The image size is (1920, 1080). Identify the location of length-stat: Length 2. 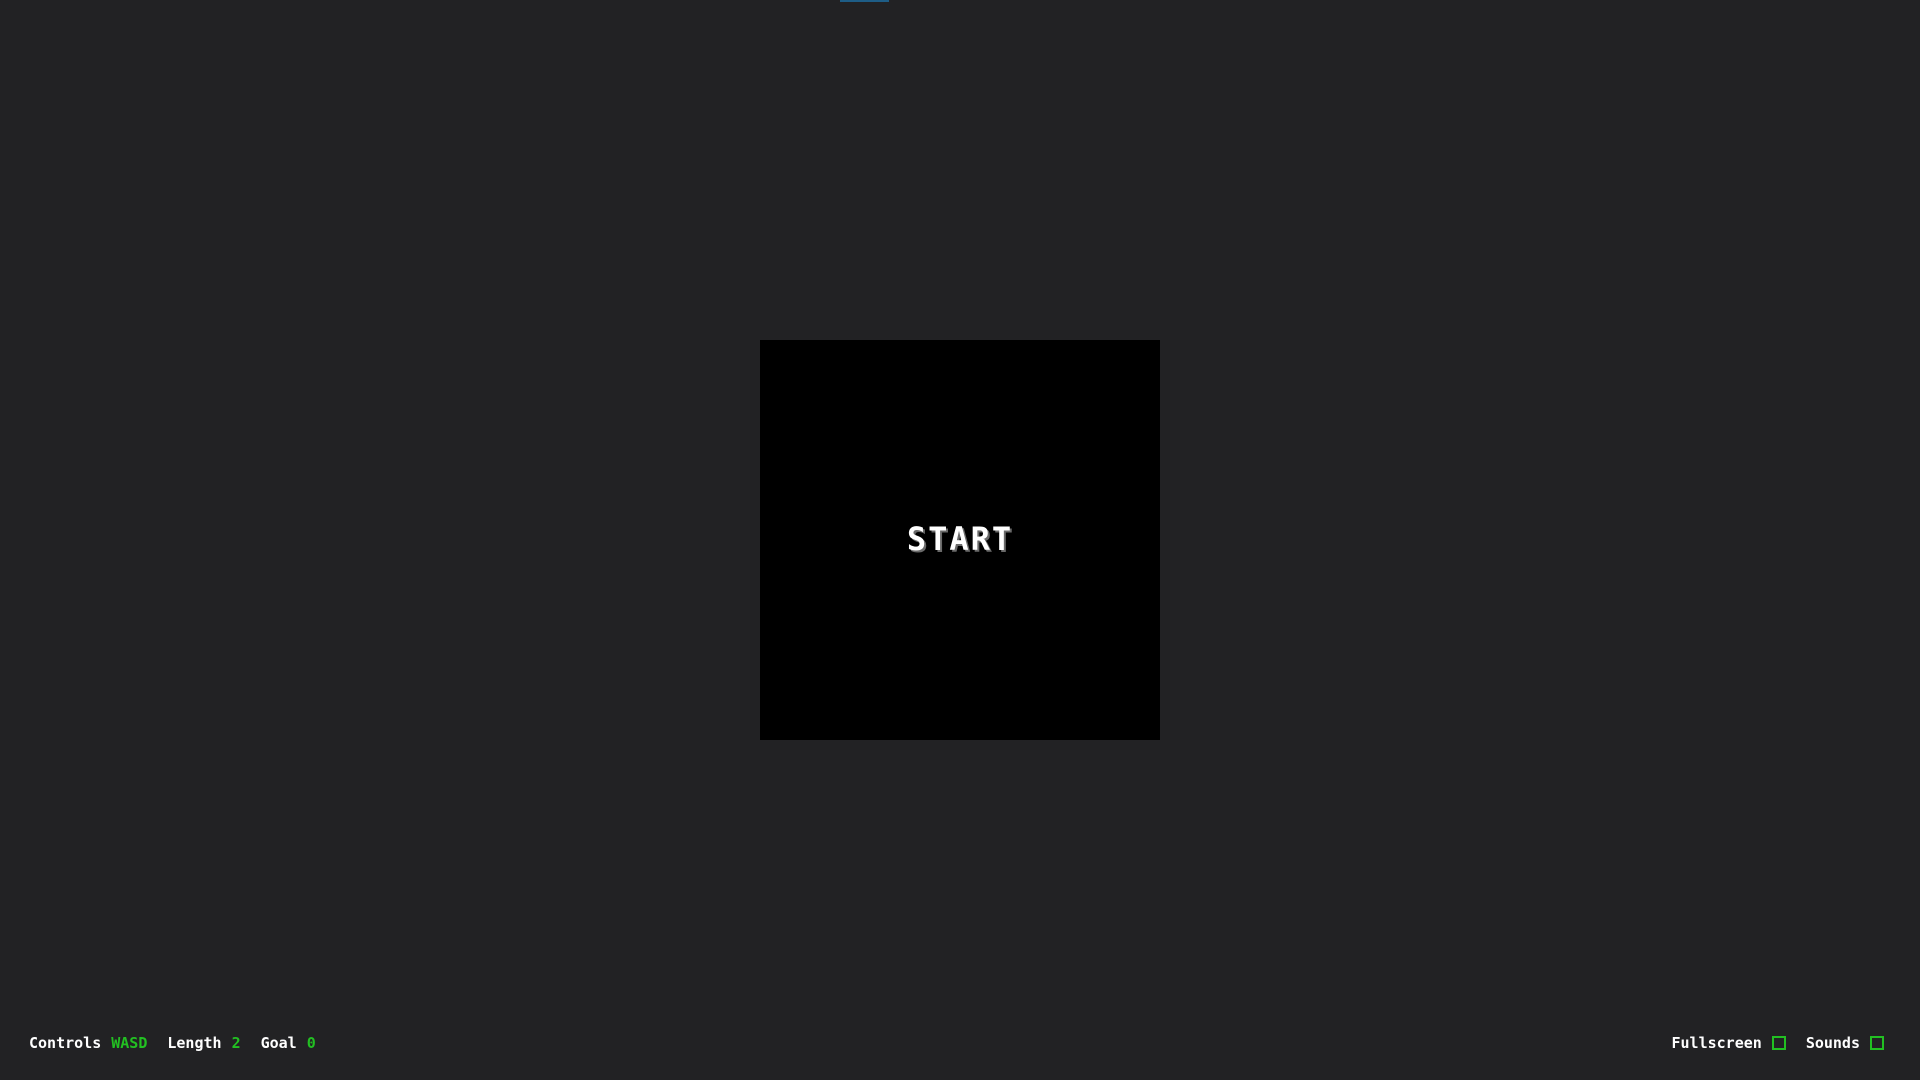
(203, 1043).